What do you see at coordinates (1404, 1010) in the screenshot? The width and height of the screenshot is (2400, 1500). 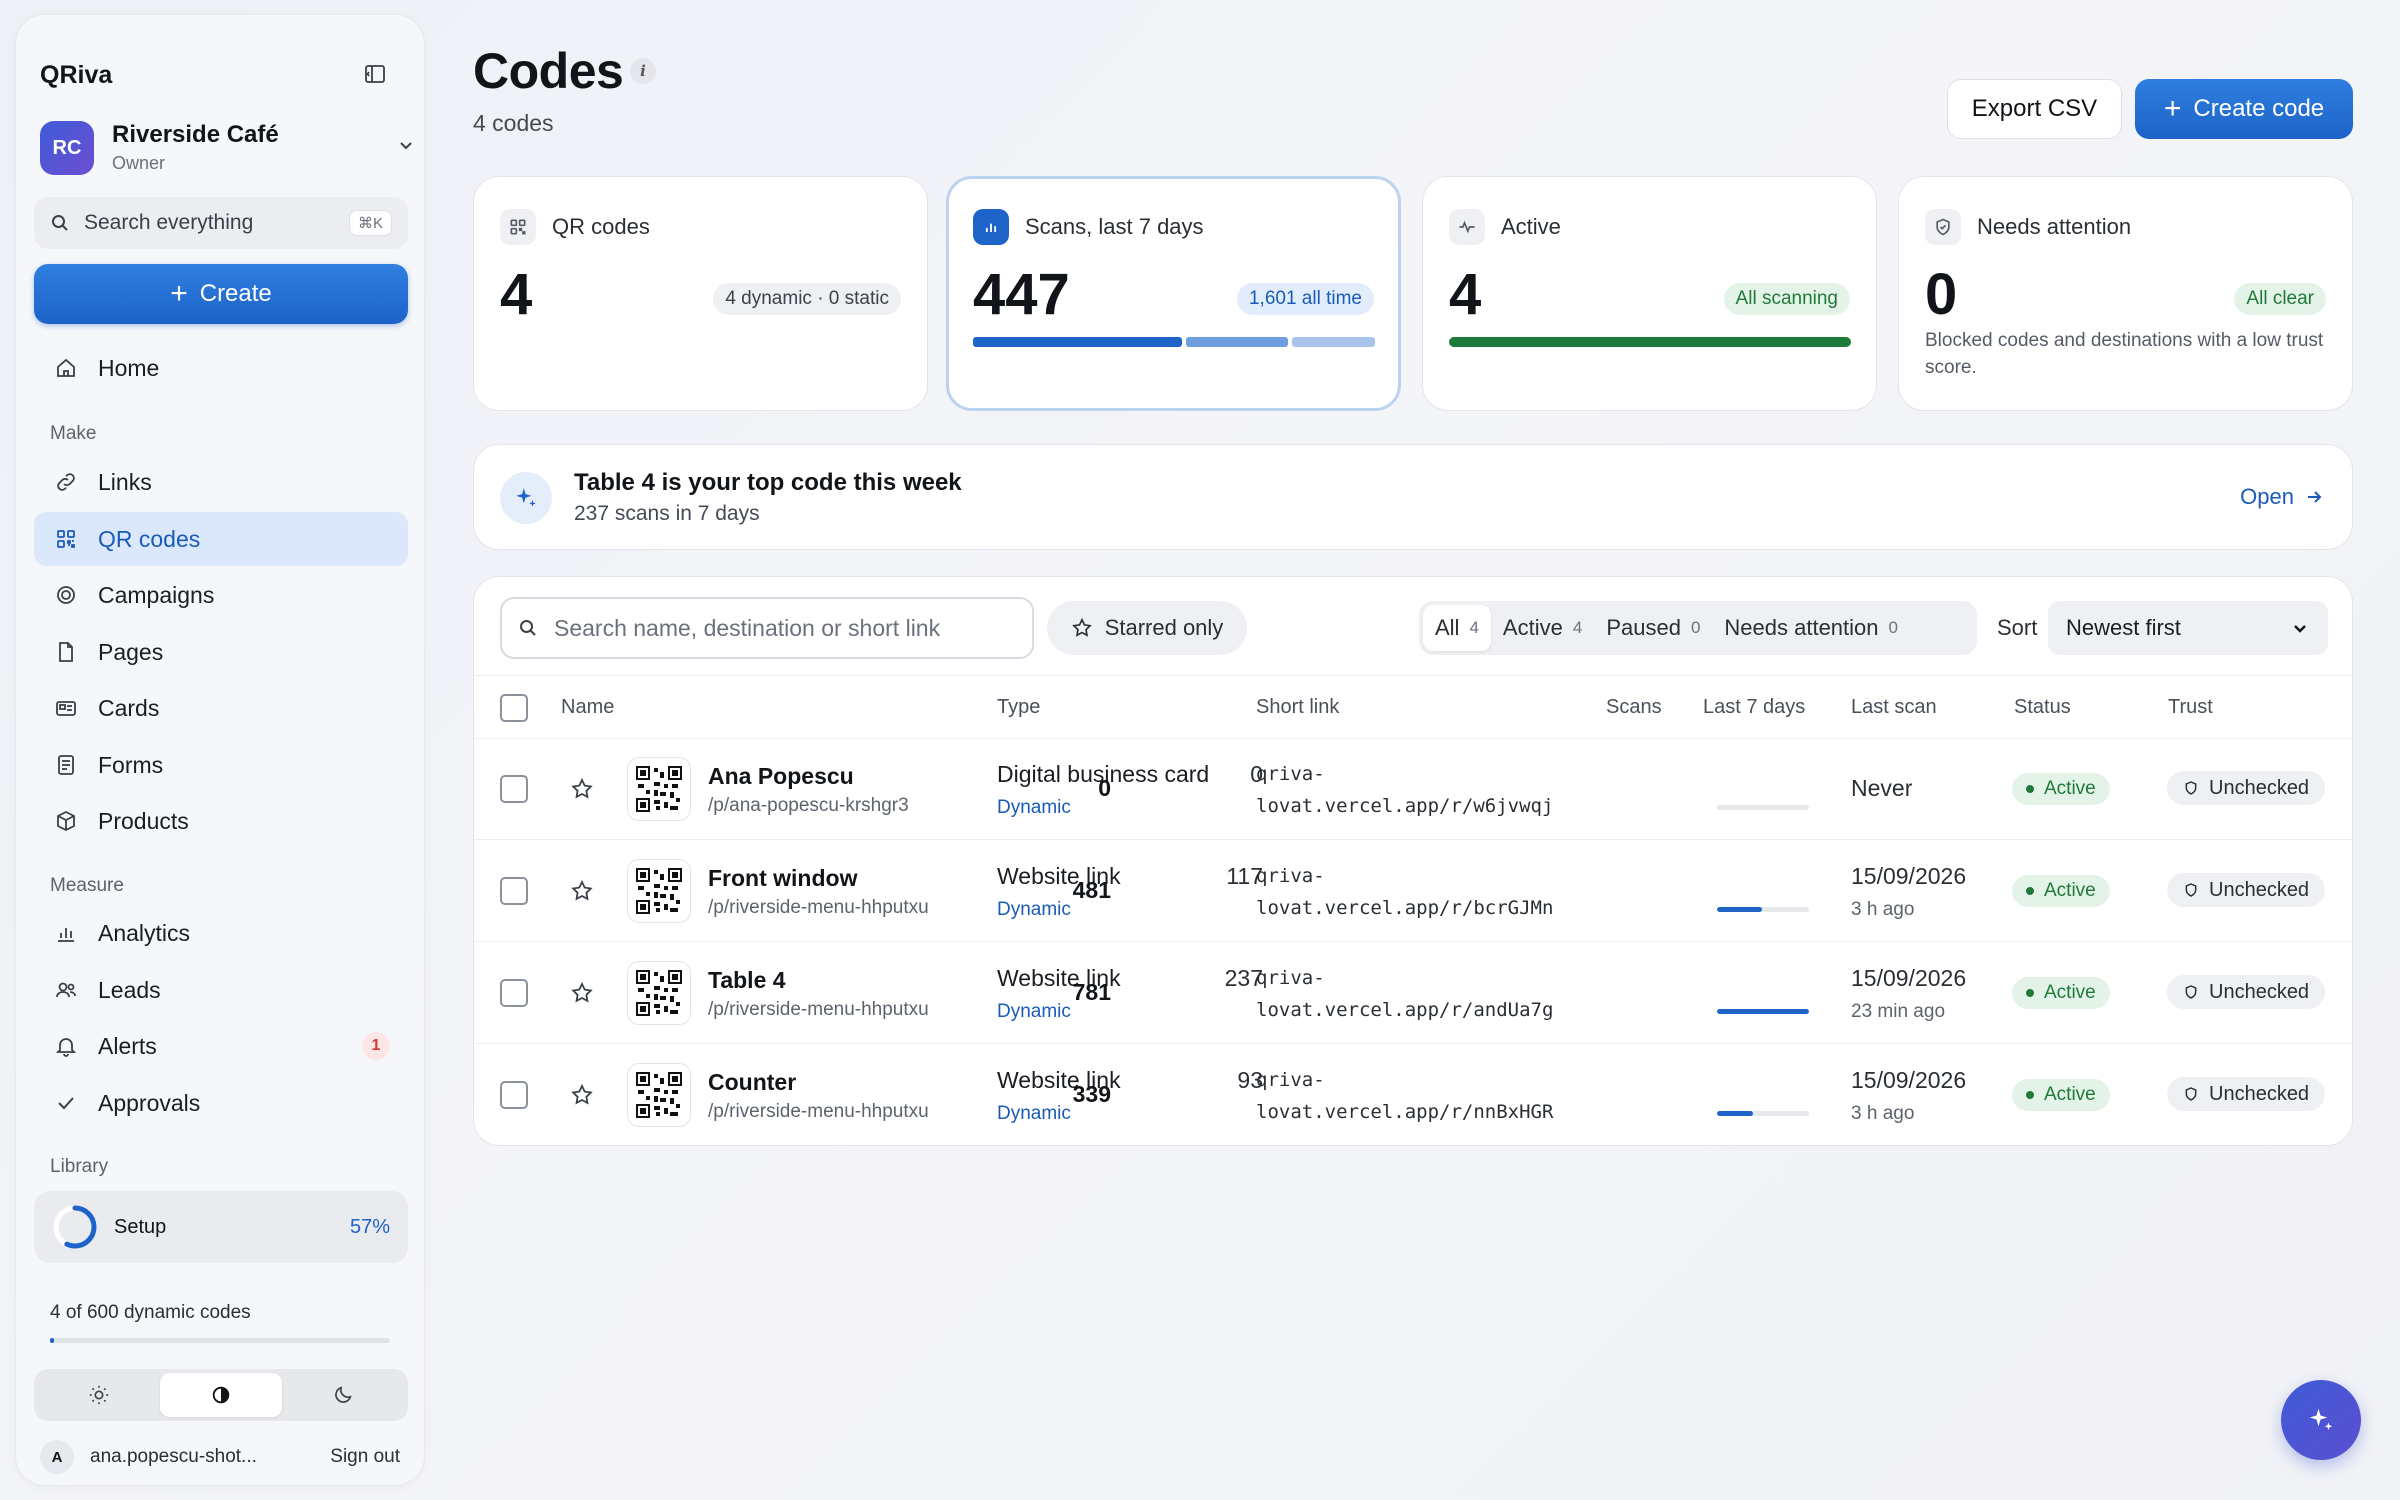 I see `short-link-line2: lovat.vercel.app/r/andUa7g` at bounding box center [1404, 1010].